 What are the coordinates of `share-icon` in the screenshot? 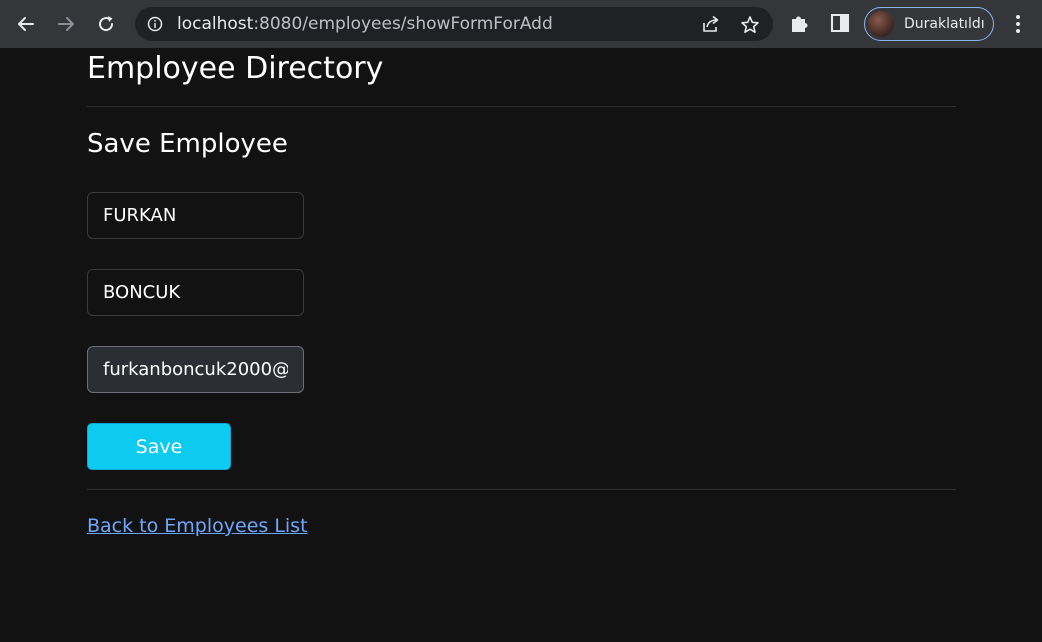 It's located at (711, 24).